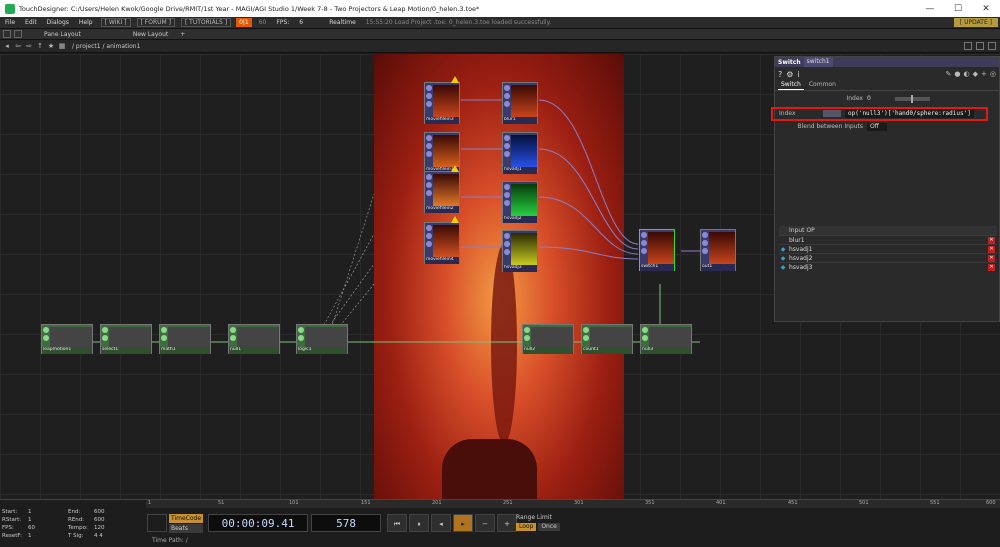 The image size is (1000, 547). Describe the element at coordinates (980, 46) in the screenshot. I see `view-toggle-icon` at that location.